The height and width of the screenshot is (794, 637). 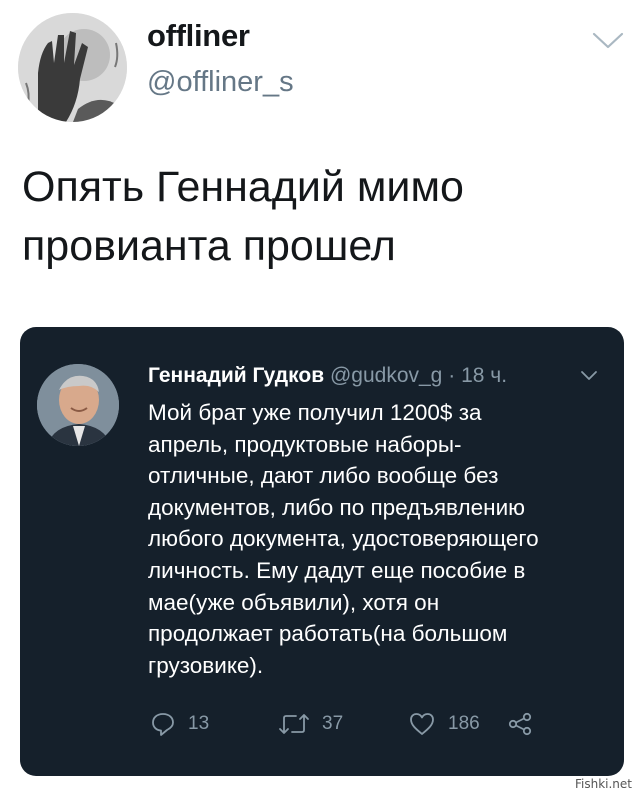 What do you see at coordinates (198, 36) in the screenshot?
I see `outer-display-name: offliner` at bounding box center [198, 36].